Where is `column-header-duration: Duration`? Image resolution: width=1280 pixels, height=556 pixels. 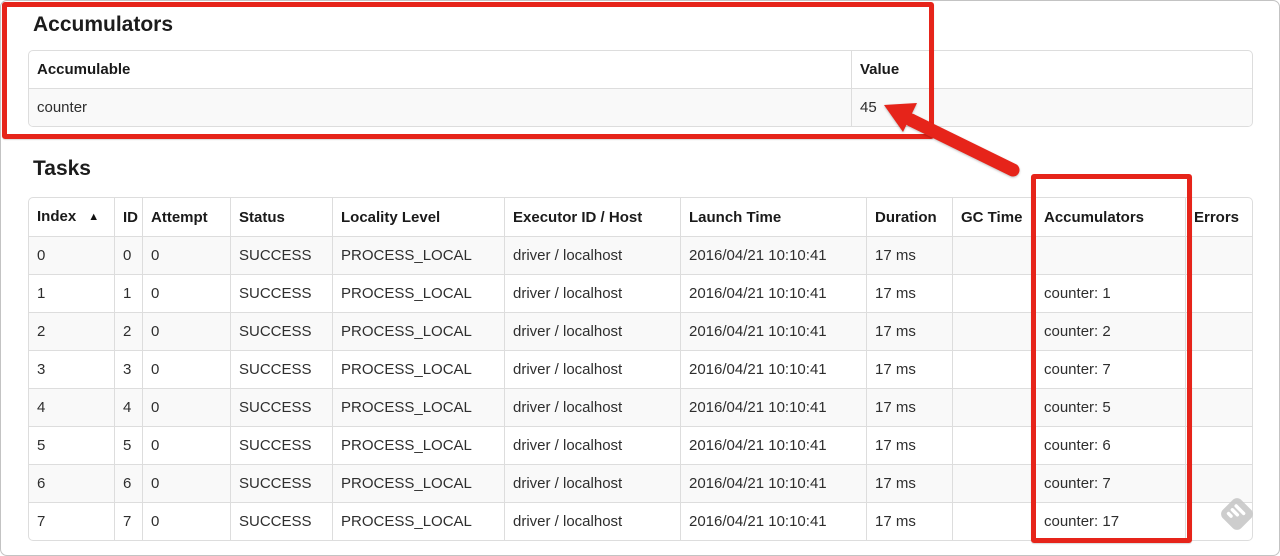 column-header-duration: Duration is located at coordinates (909, 217).